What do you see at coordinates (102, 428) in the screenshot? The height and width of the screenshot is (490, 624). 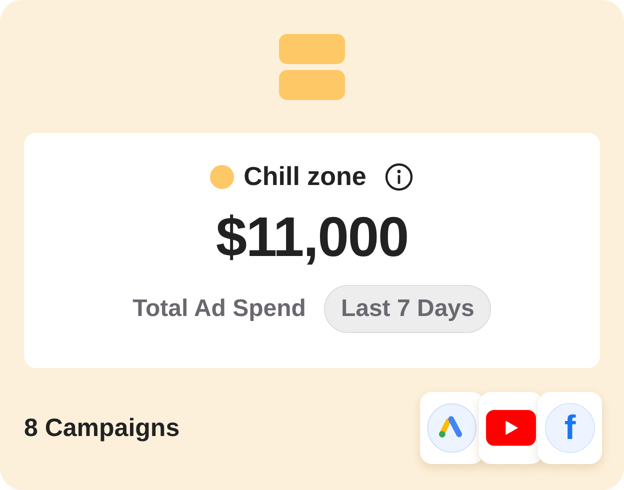 I see `campaign-count: 8 Campaigns` at bounding box center [102, 428].